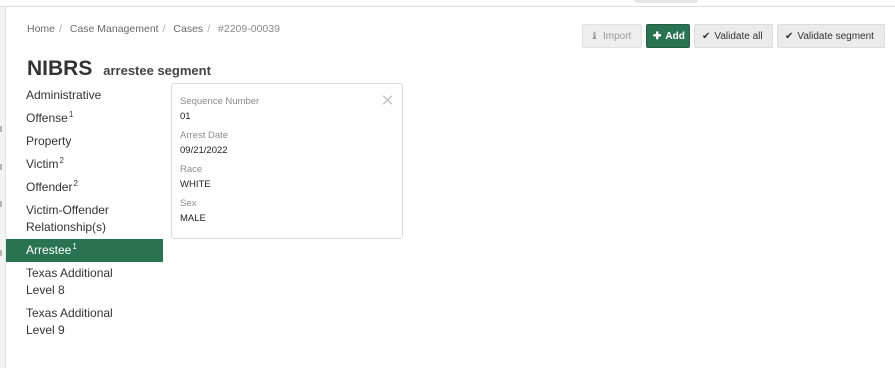 This screenshot has height=368, width=895. I want to click on import-button-label: Import, so click(617, 36).